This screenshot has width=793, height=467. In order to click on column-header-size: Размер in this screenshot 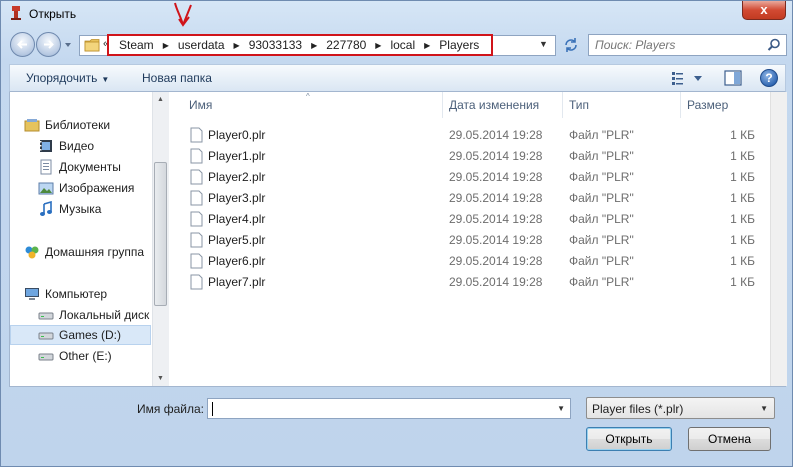, I will do `click(727, 105)`.